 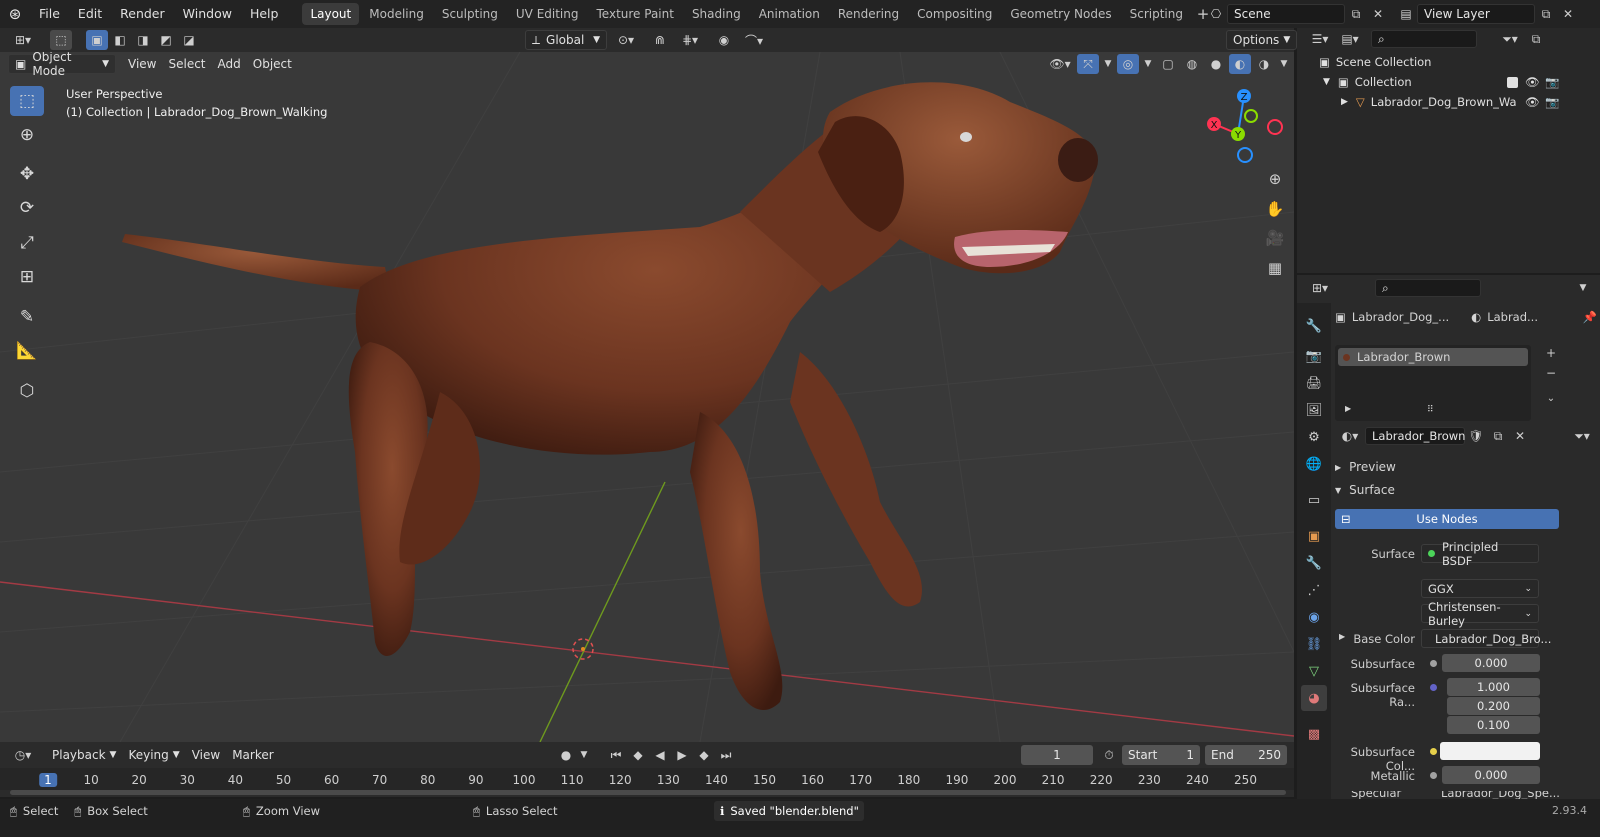 I want to click on material-shading-icon: ◐, so click(x=1240, y=64).